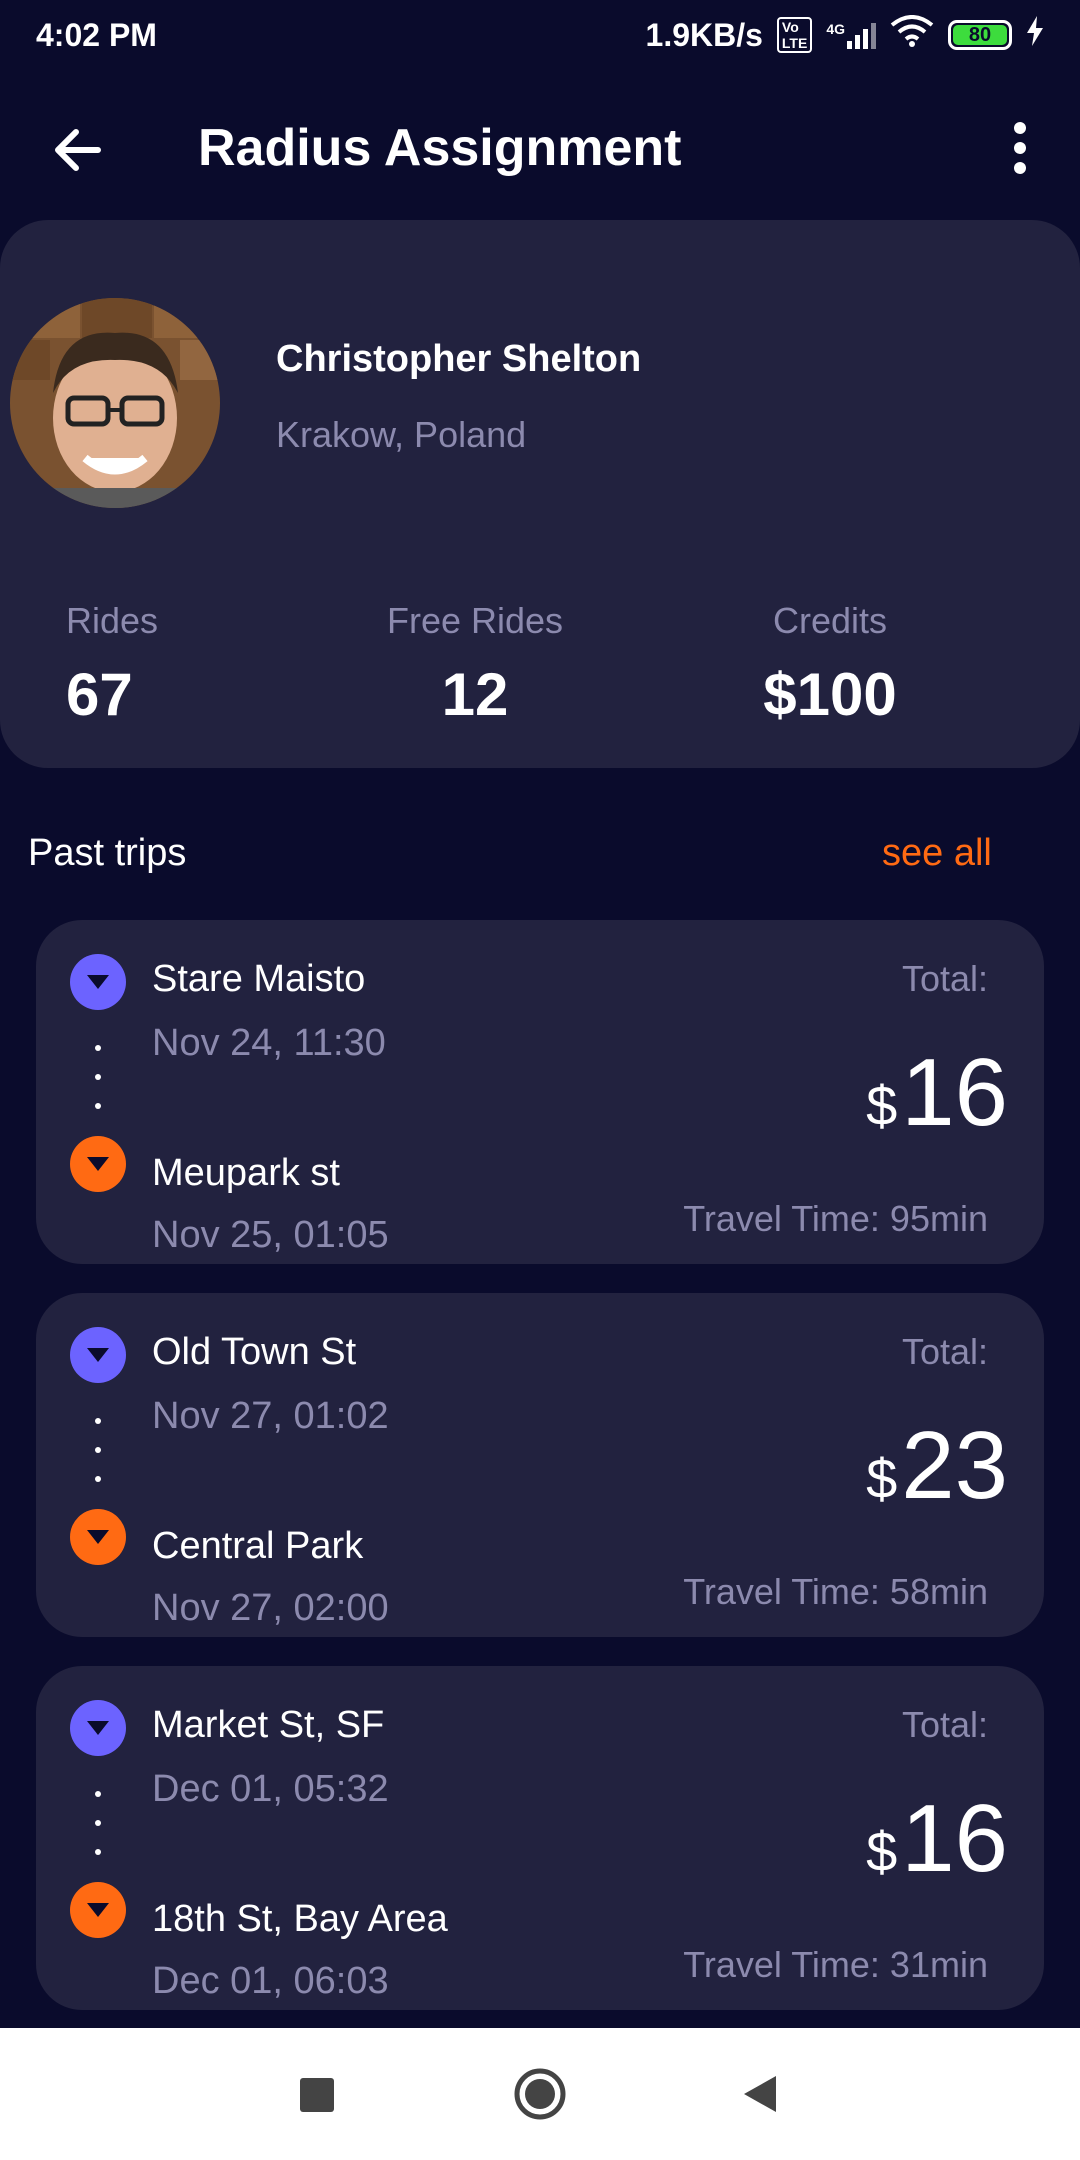 This screenshot has width=1080, height=2160. I want to click on wifi-icon, so click(912, 35).